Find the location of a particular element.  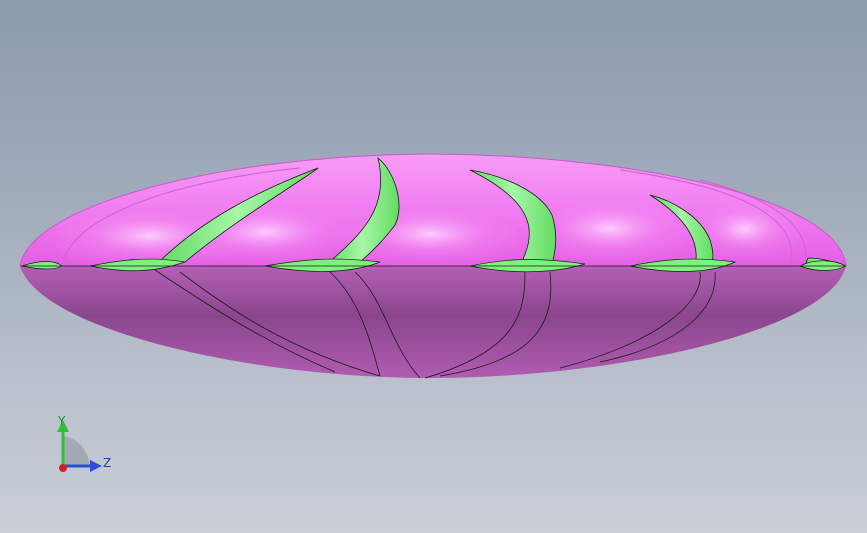

z-axis-head is located at coordinates (96, 466).